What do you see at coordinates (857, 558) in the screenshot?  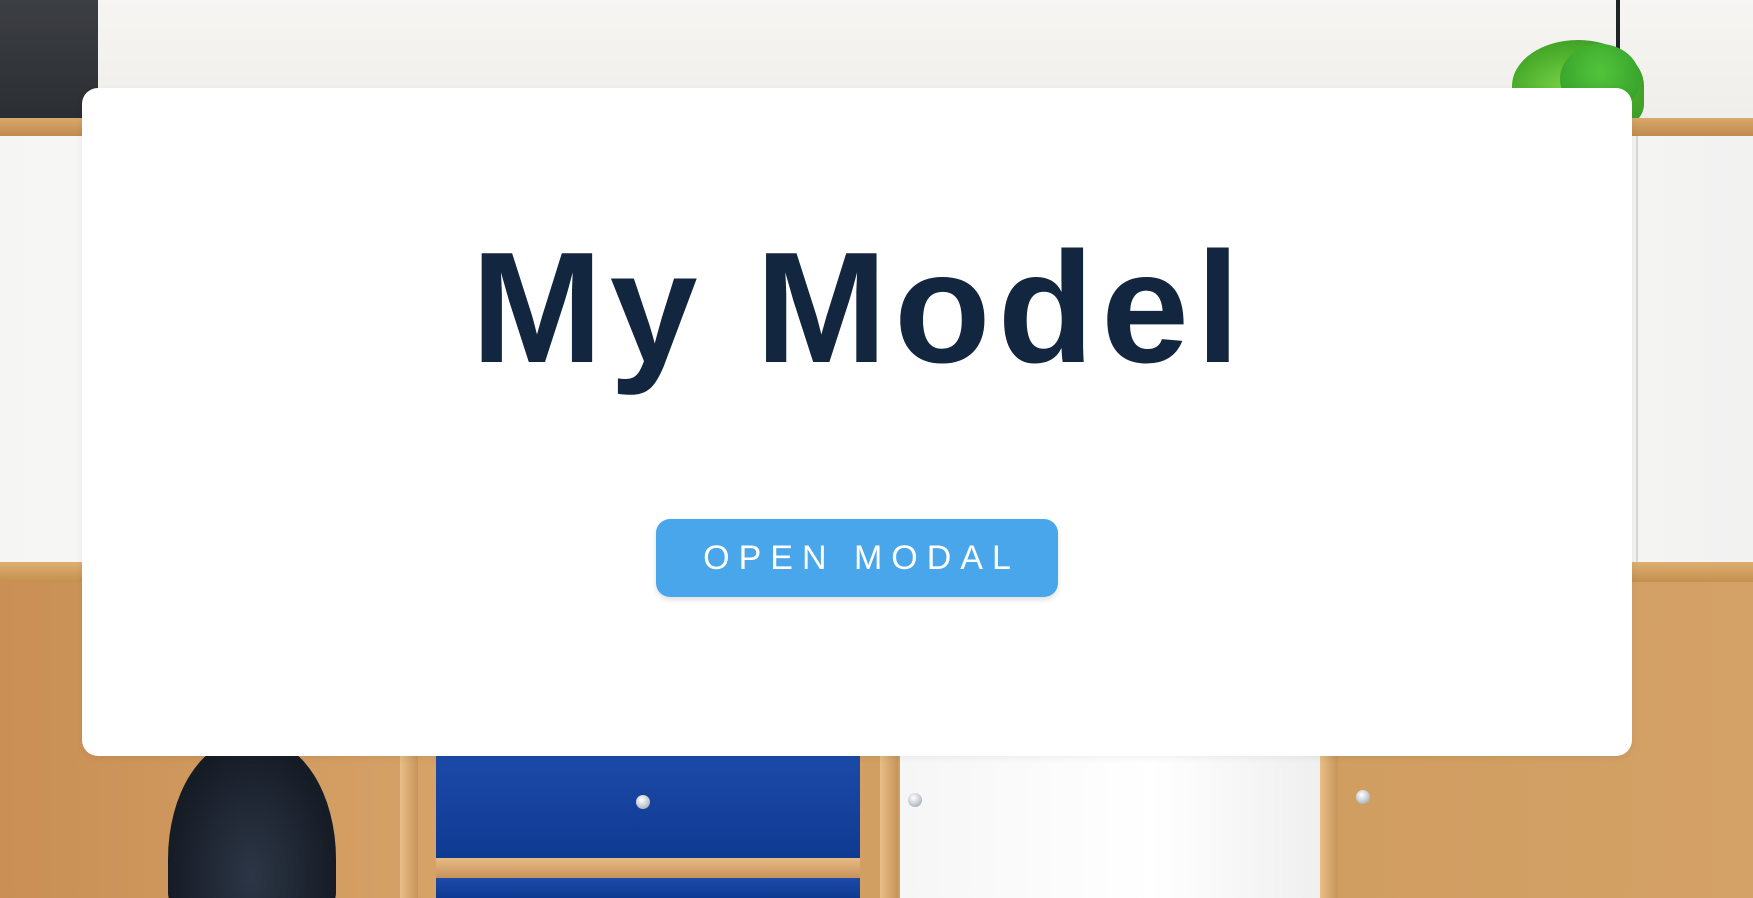 I see `open-modal-button: Open Modal` at bounding box center [857, 558].